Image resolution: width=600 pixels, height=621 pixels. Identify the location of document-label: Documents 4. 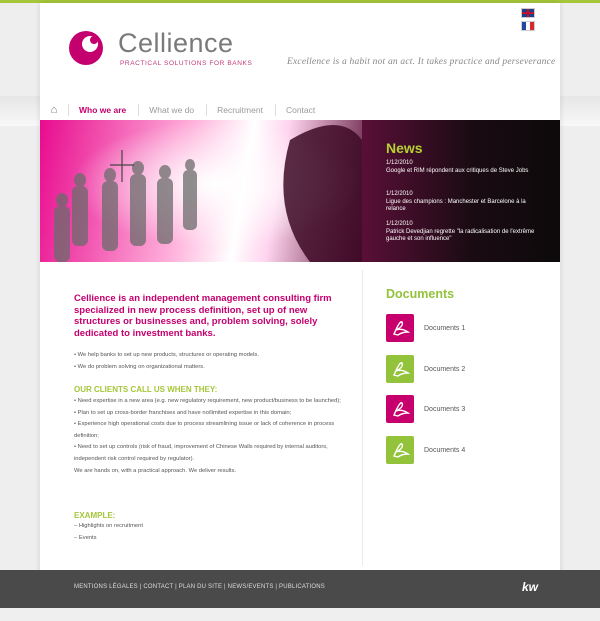
(444, 450).